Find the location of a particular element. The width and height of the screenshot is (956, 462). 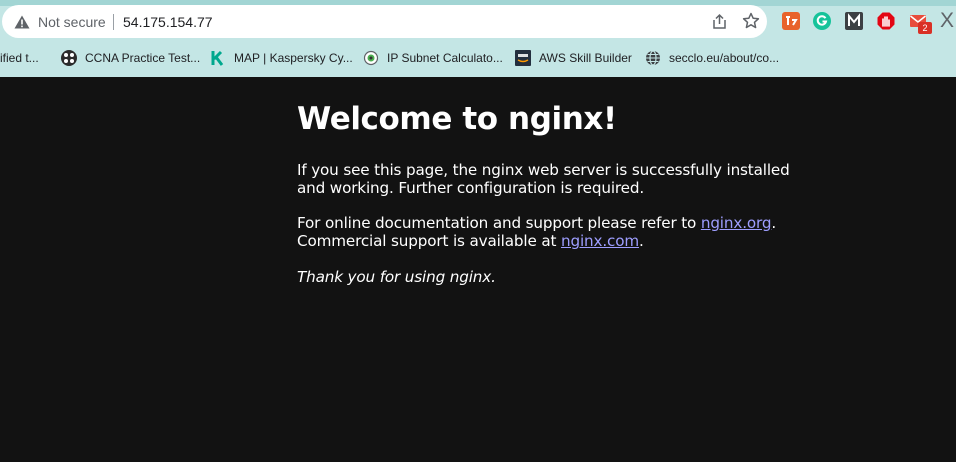

globe-icon is located at coordinates (653, 58).